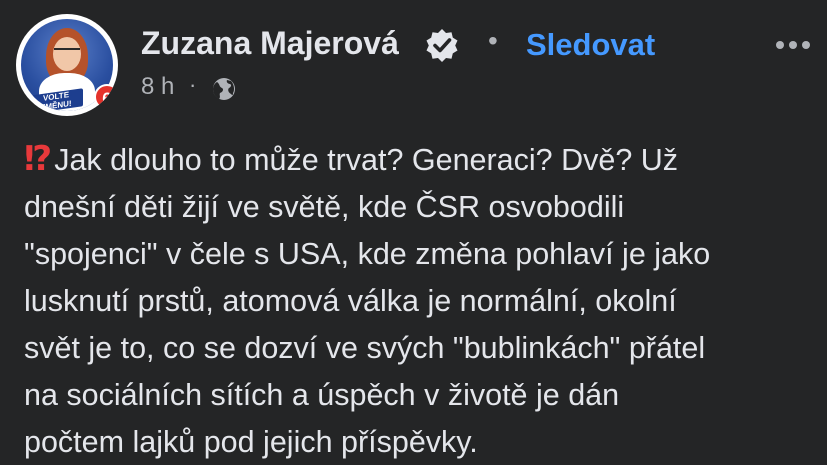  What do you see at coordinates (590, 45) in the screenshot?
I see `follow-button: Sledovat` at bounding box center [590, 45].